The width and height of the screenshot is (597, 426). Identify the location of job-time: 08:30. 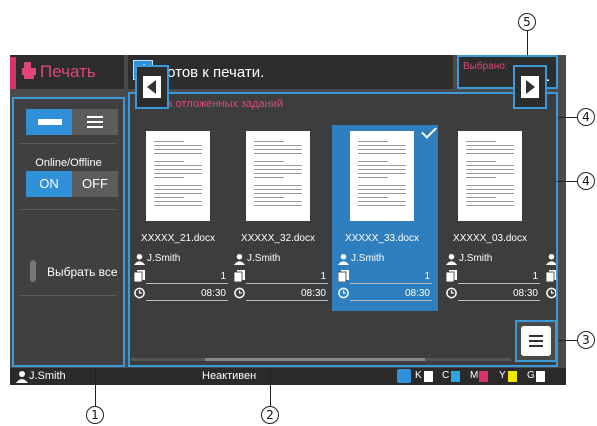
(213, 293).